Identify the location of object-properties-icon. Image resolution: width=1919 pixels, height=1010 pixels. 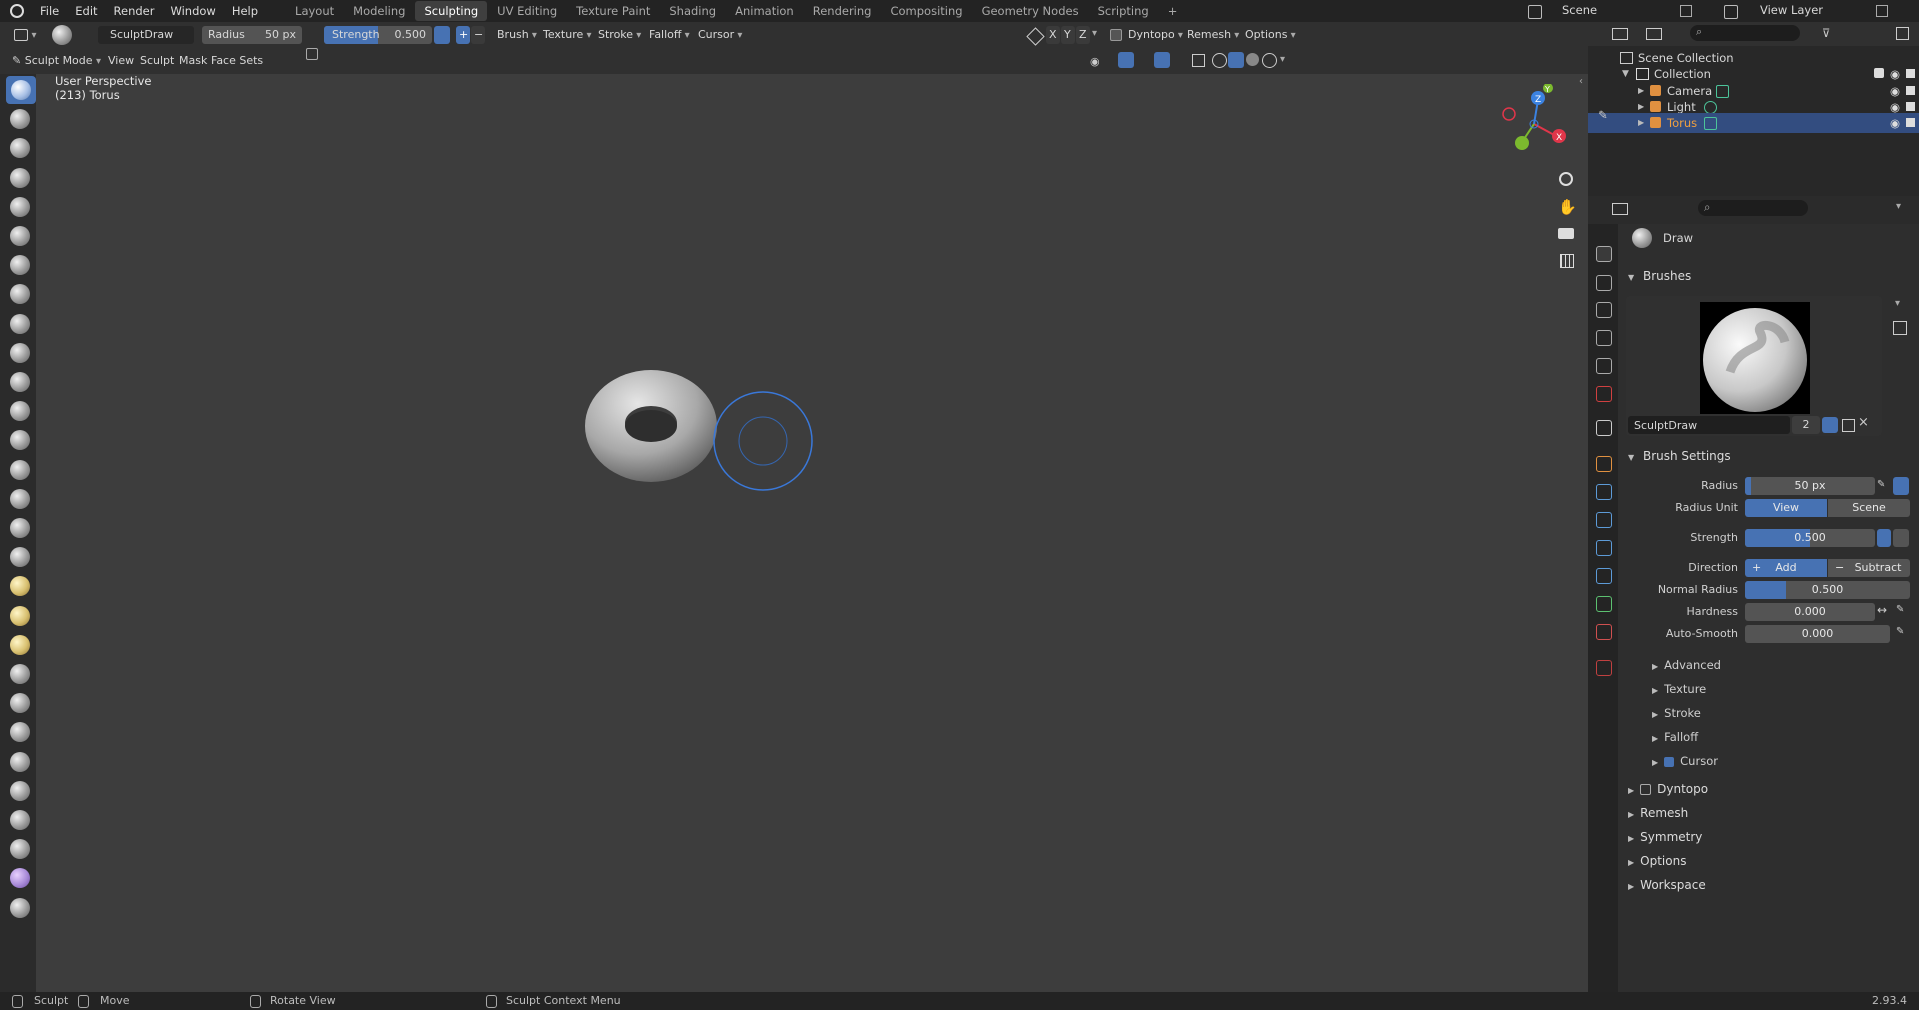
(1604, 464).